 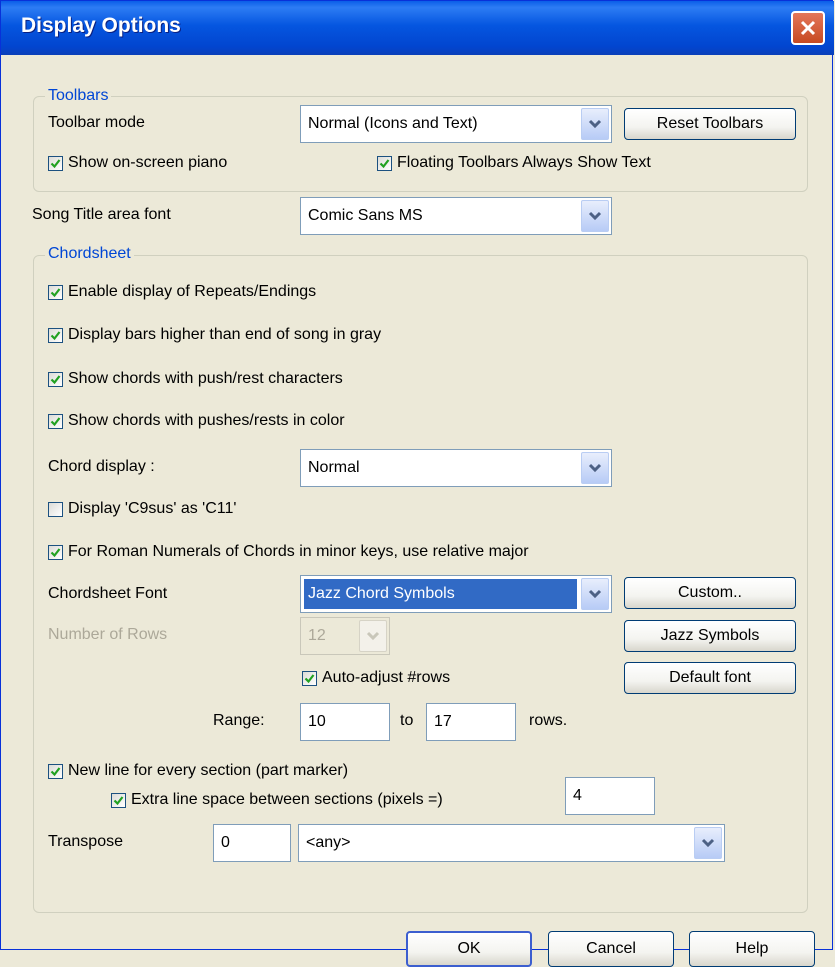 I want to click on repeats-label: Enable display of Repeats/Endings, so click(x=192, y=291).